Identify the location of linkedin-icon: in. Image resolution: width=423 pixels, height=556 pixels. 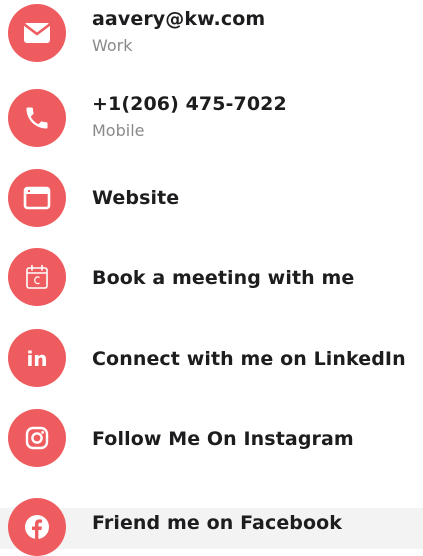
(37, 358).